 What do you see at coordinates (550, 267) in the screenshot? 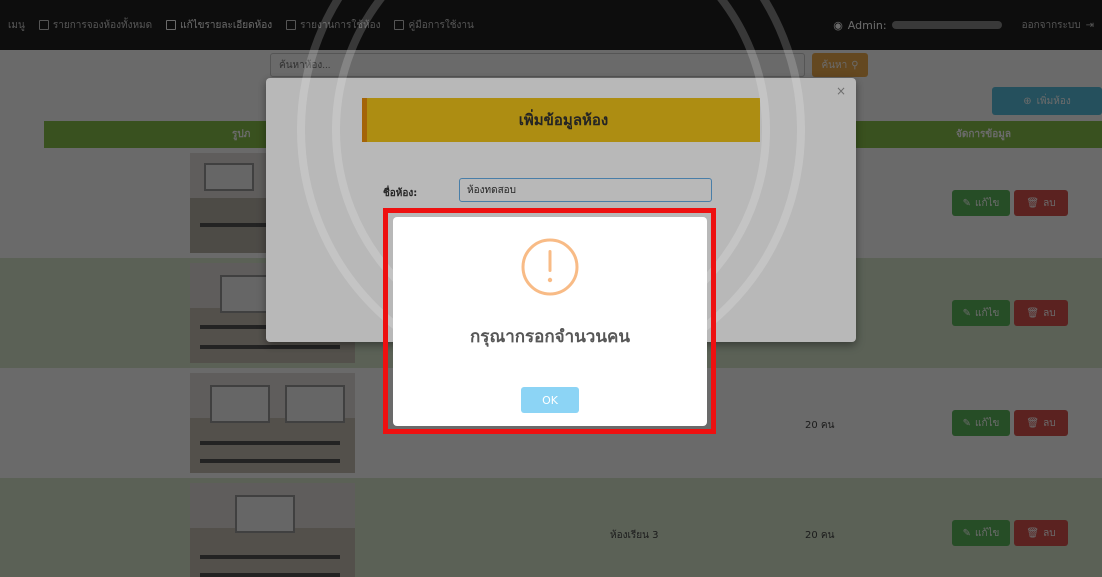
I see `warning-exclamation-icon` at bounding box center [550, 267].